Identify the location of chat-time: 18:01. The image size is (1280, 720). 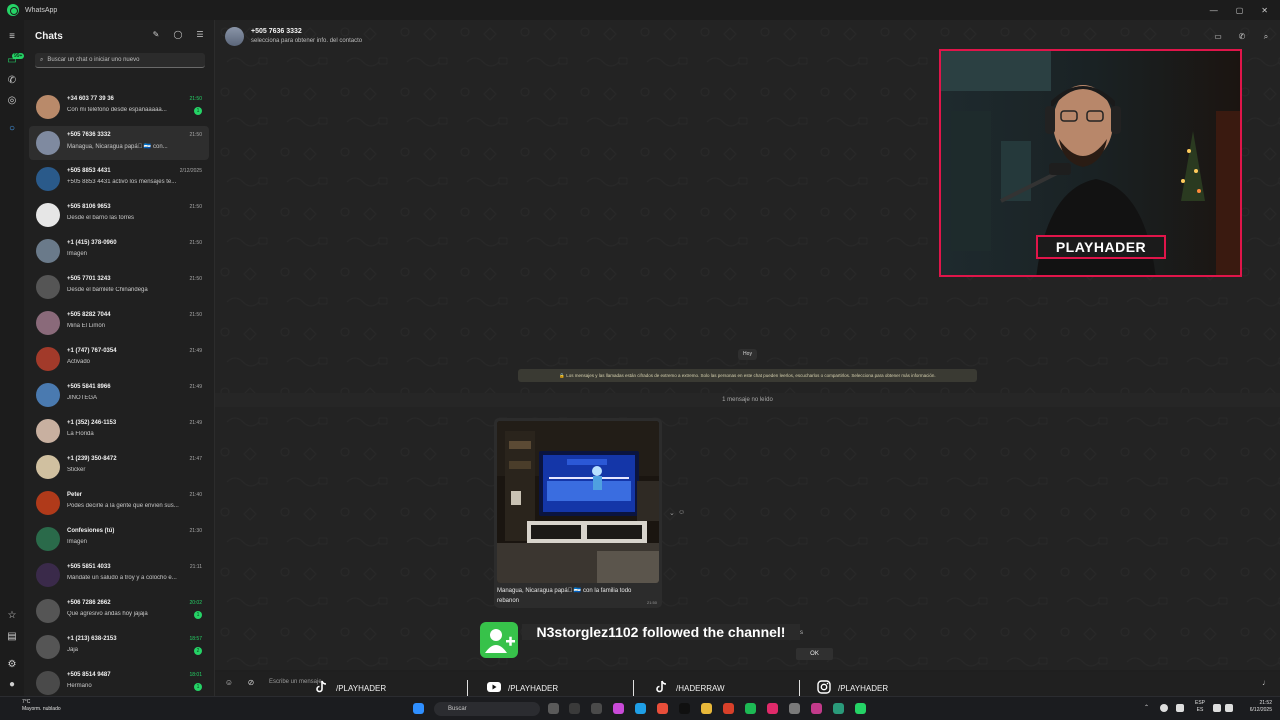
(195, 675).